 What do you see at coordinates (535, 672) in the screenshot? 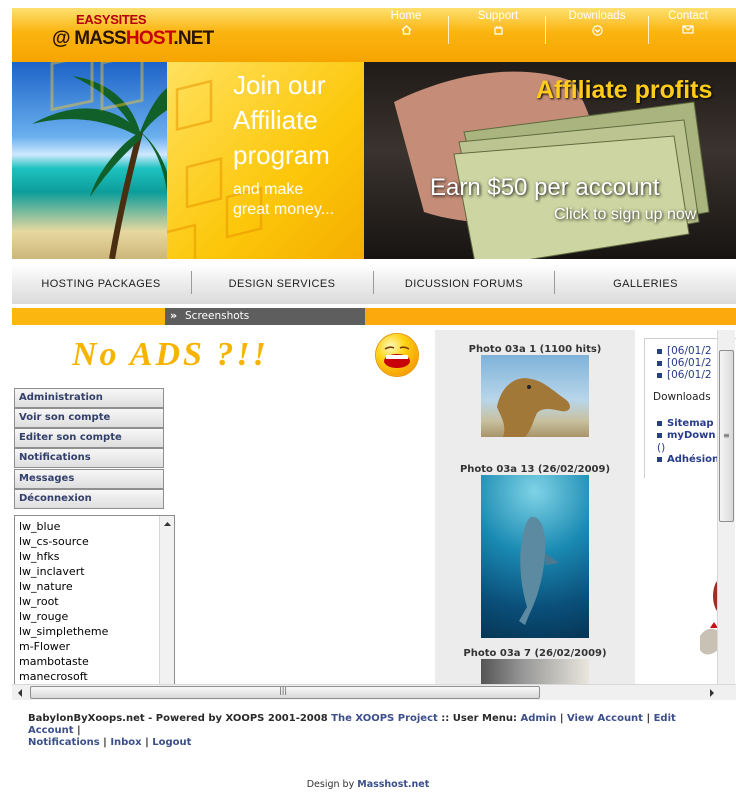
I see `photo-thumbnail` at bounding box center [535, 672].